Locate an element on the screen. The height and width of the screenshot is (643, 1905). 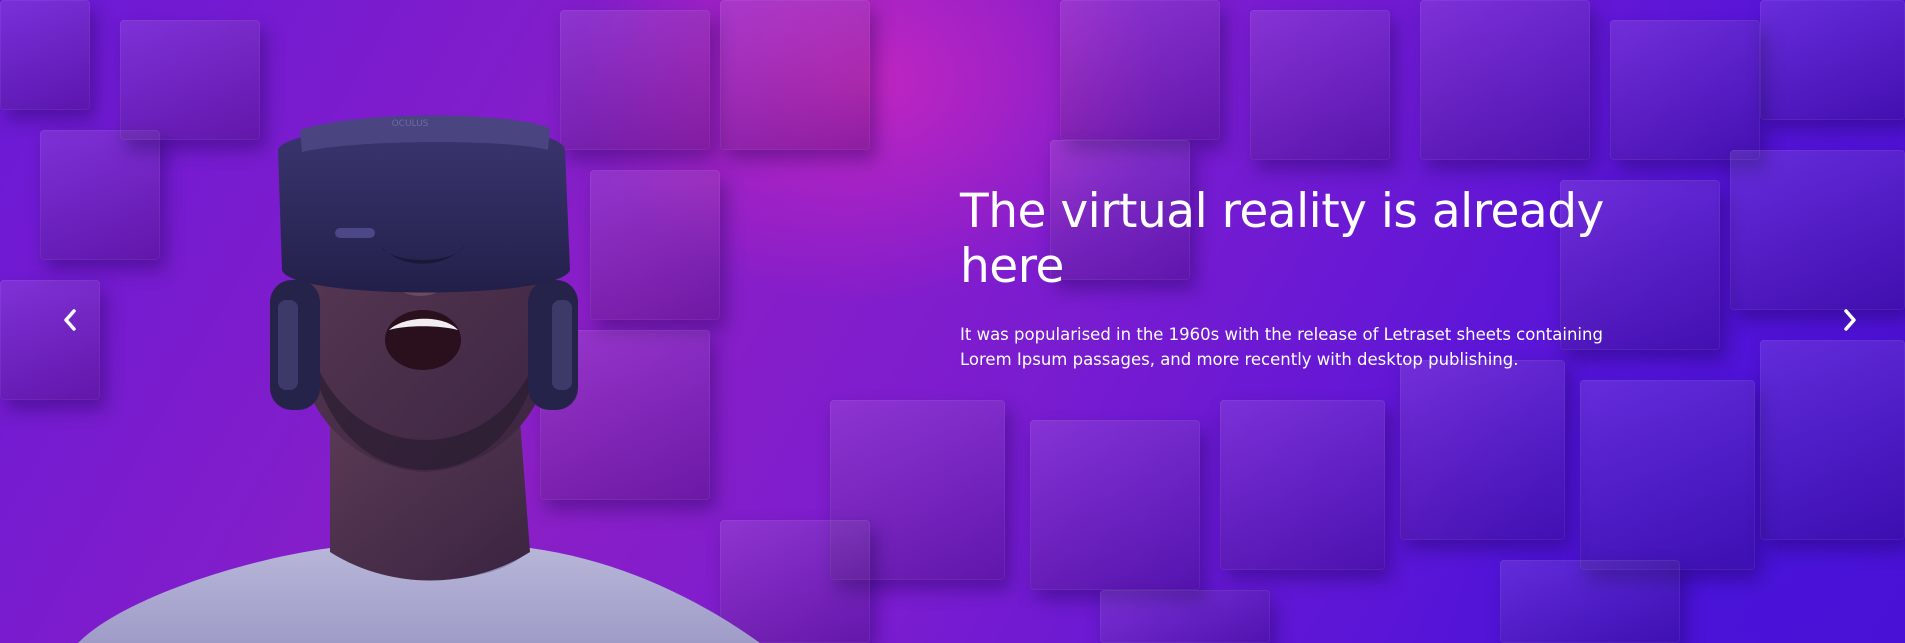
chevron-right-icon is located at coordinates (1850, 320).